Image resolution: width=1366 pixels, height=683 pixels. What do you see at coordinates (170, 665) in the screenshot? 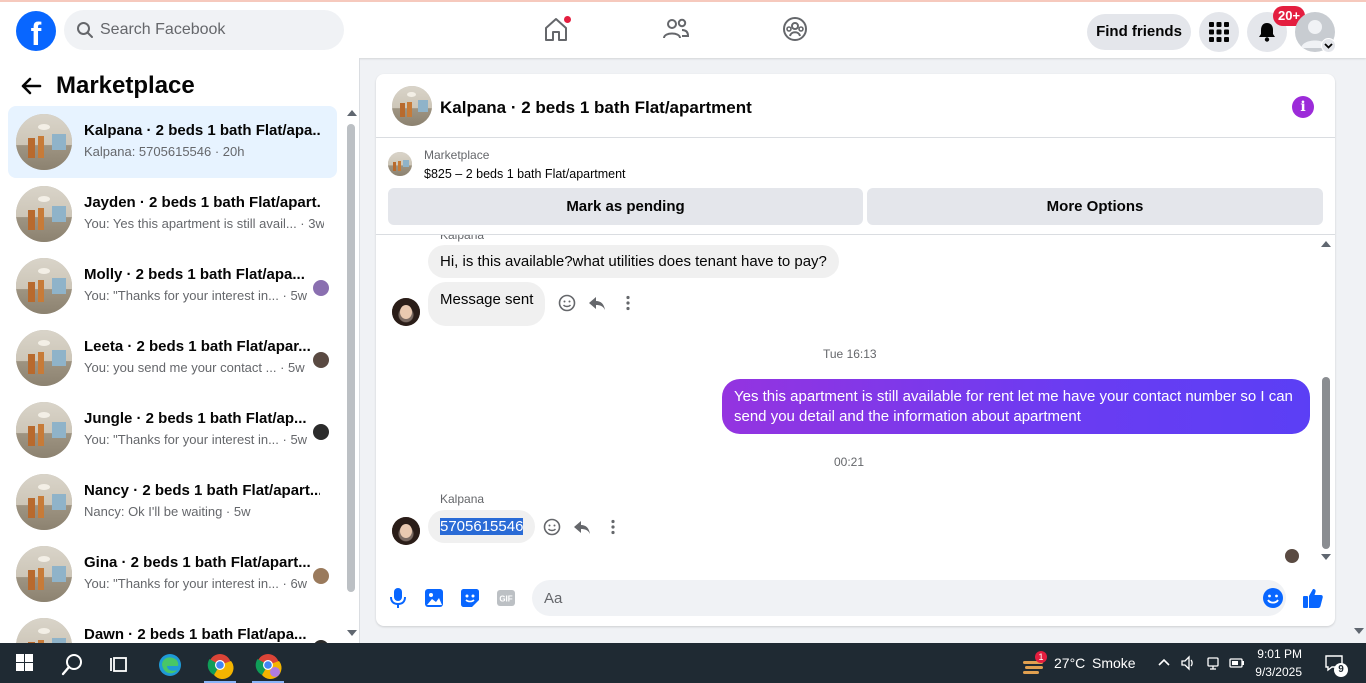
I see `edge-icon` at bounding box center [170, 665].